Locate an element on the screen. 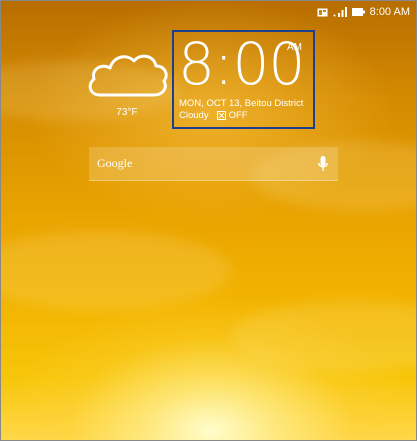 The width and height of the screenshot is (417, 441). alarm-status: OFF is located at coordinates (238, 115).